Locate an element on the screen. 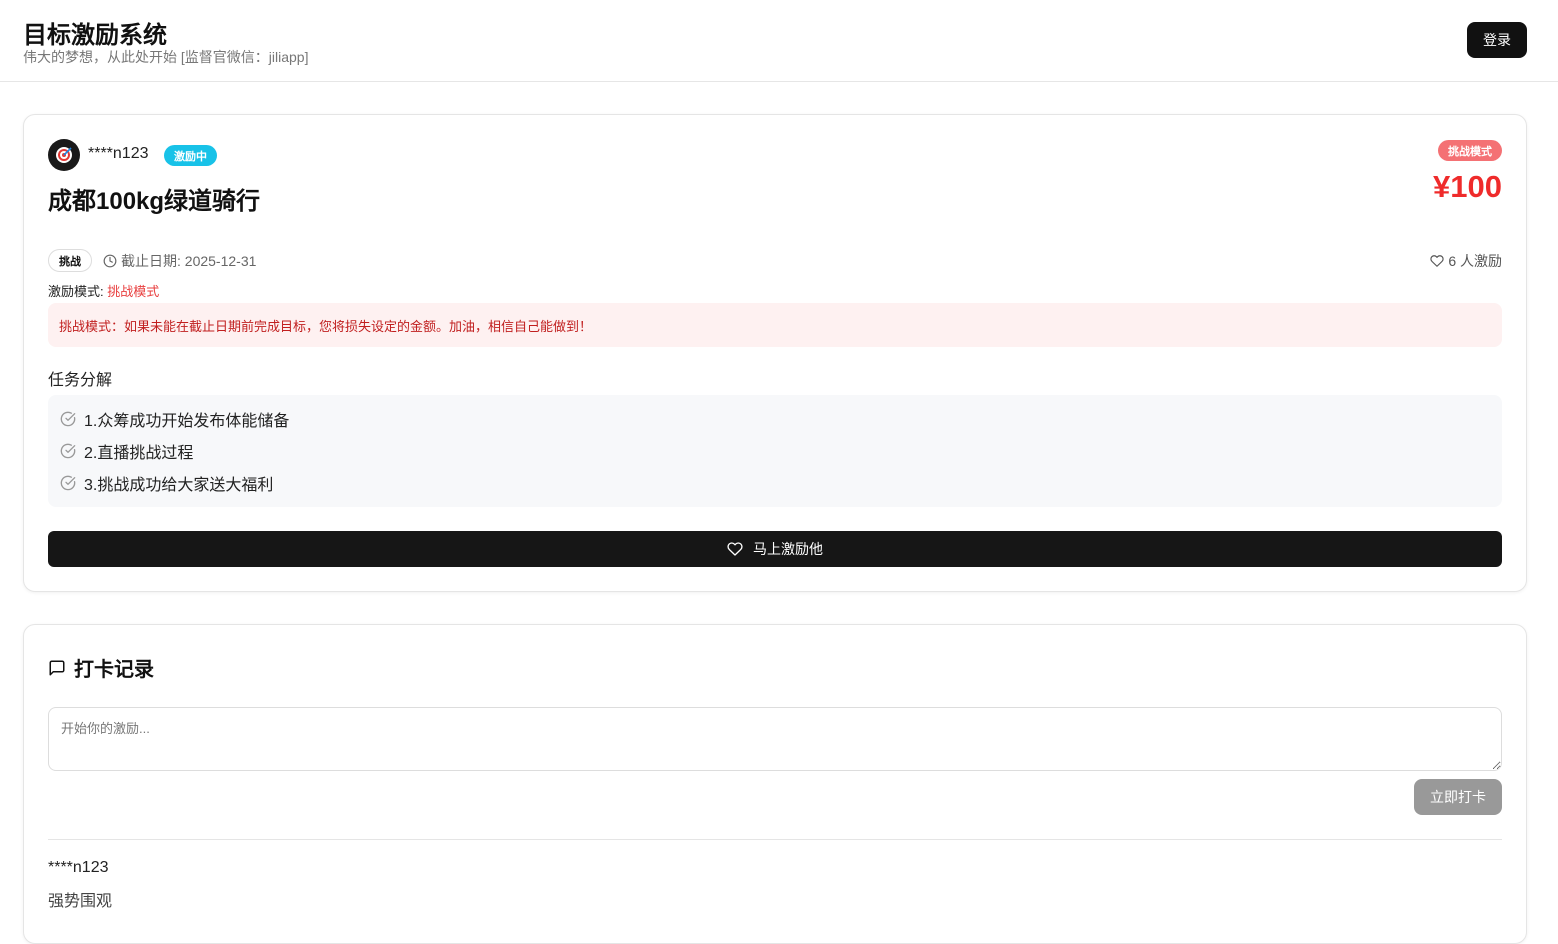  goal-title: 成都100kg绿道骑行 is located at coordinates (154, 201).